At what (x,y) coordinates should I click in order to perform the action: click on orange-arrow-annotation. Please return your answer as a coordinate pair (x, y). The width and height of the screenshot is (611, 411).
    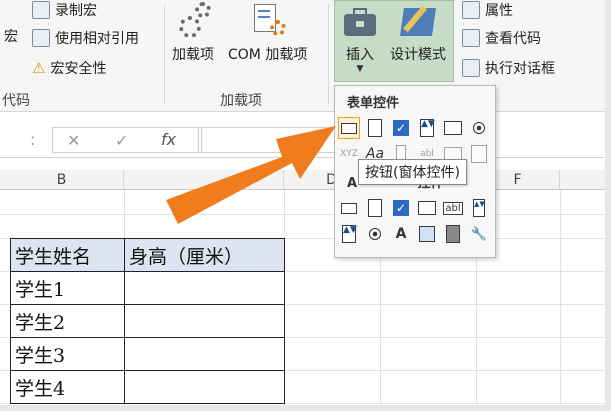
    Looking at the image, I should click on (251, 175).